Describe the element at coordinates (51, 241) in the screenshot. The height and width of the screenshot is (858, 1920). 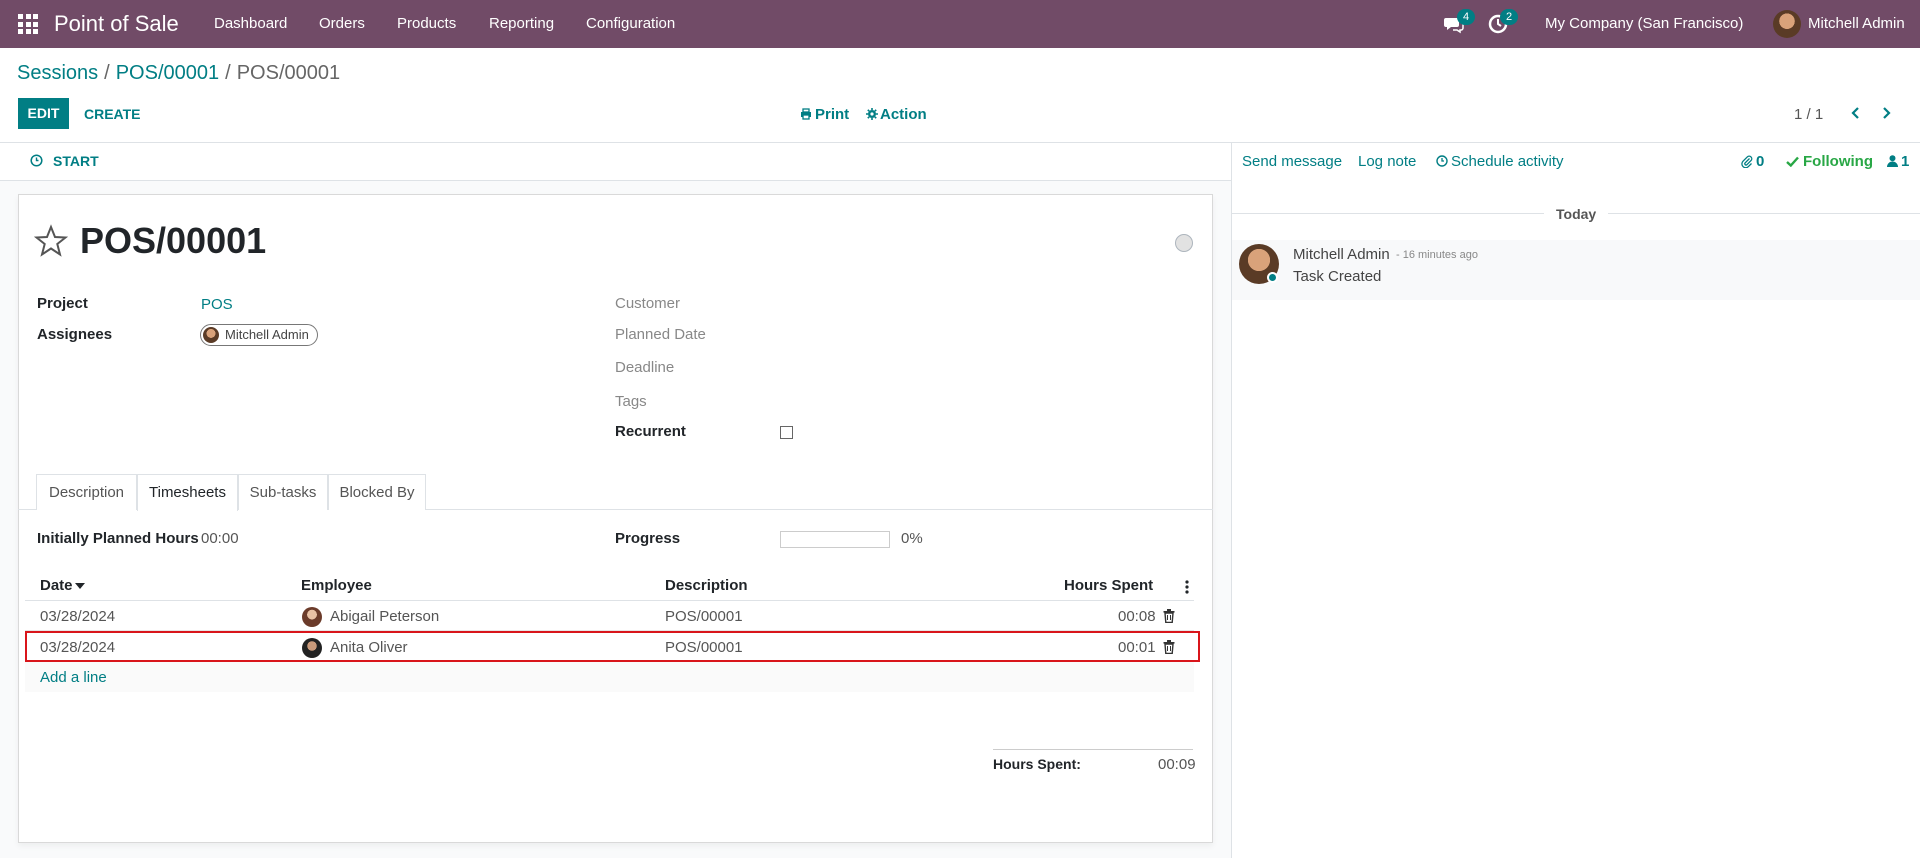
I see `star-icon` at that location.